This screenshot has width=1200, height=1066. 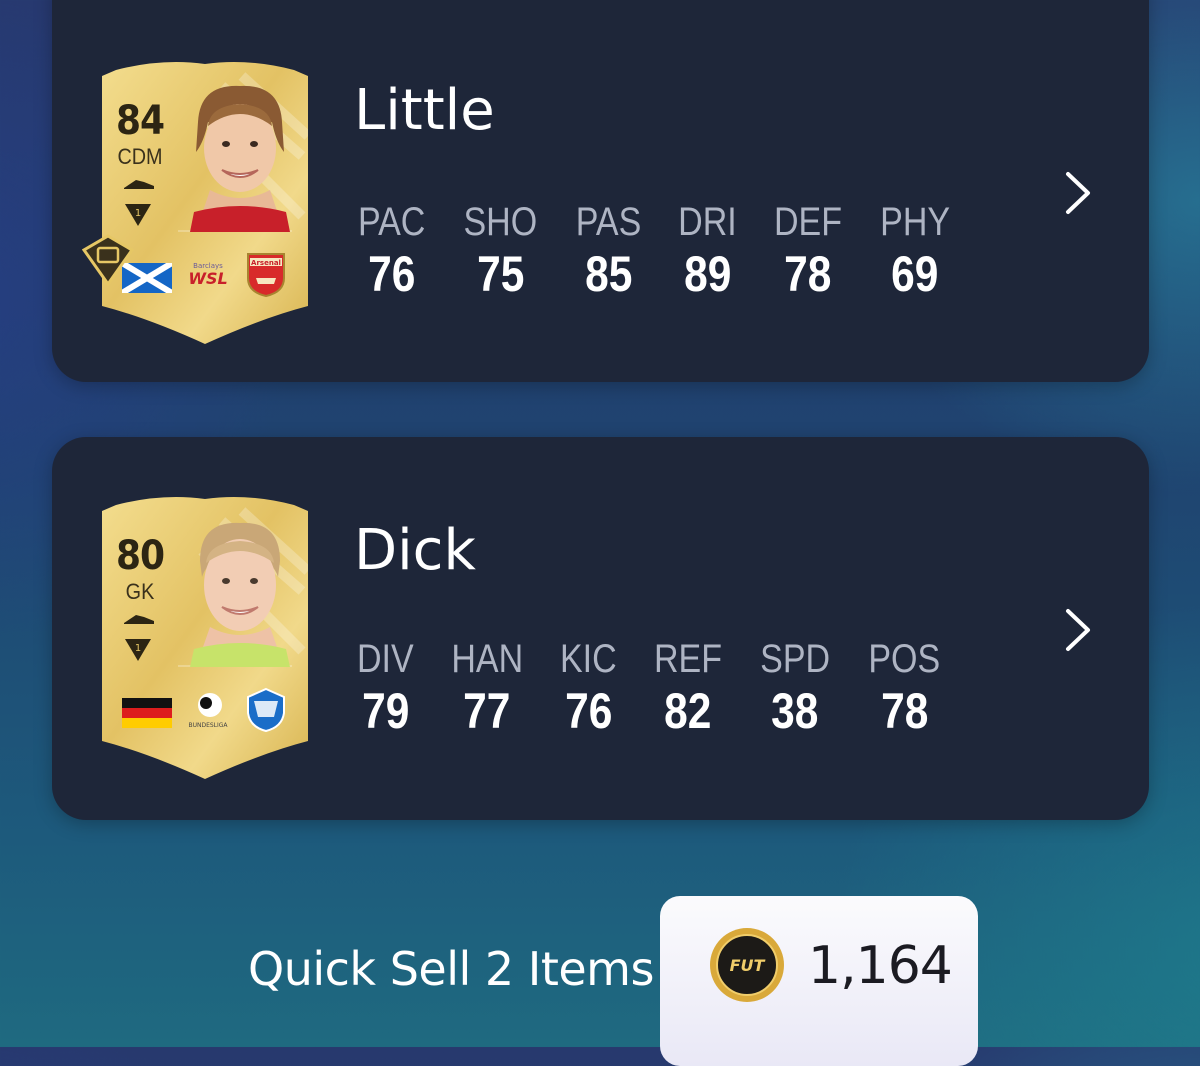 I want to click on stat-kic: KIC 76, so click(x=588, y=688).